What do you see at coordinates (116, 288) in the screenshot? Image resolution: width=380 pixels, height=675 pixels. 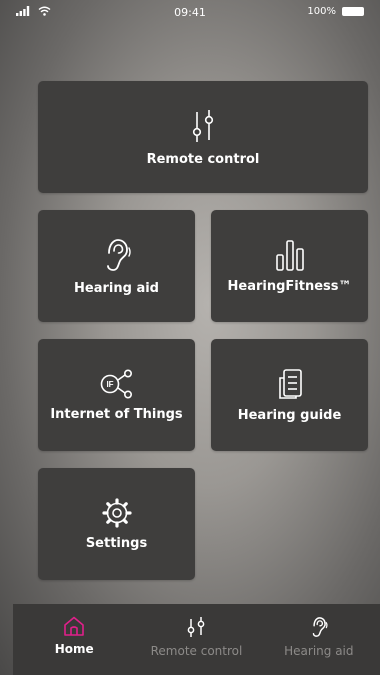 I see `hearing-aid-label: Hearing aid` at bounding box center [116, 288].